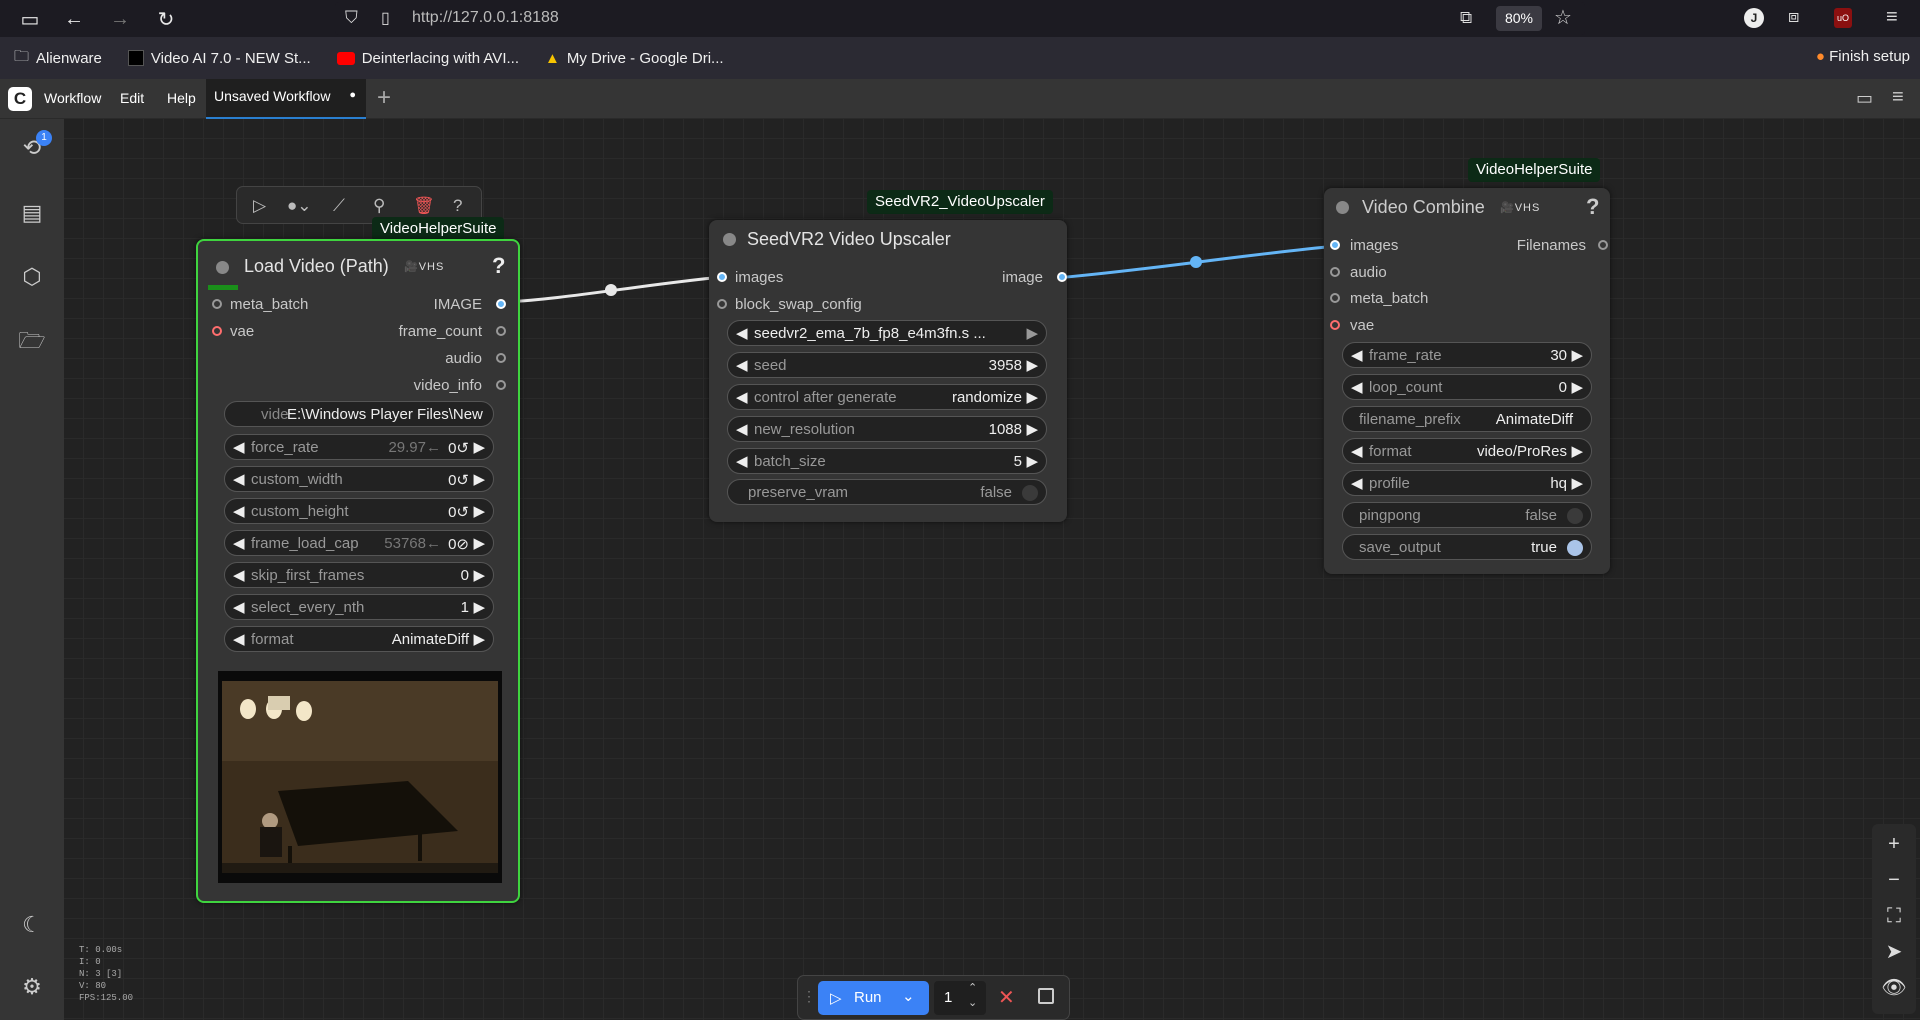 The width and height of the screenshot is (1920, 1020). I want to click on fit-view-icon: ⛶, so click(1894, 916).